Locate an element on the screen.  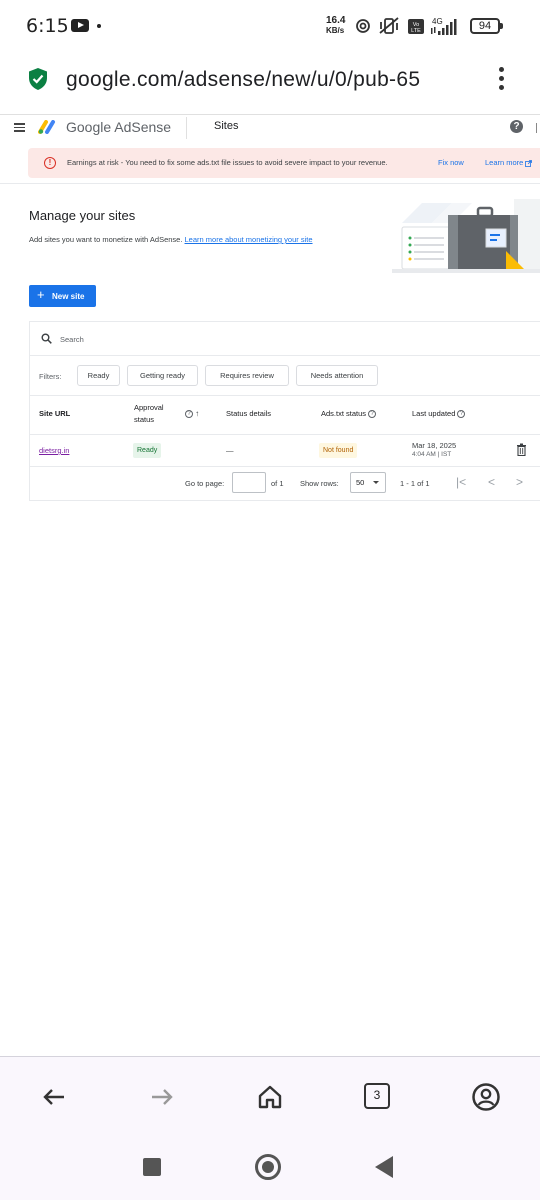
status-icons: Vo LTE 4G is located at coordinates (406, 26).